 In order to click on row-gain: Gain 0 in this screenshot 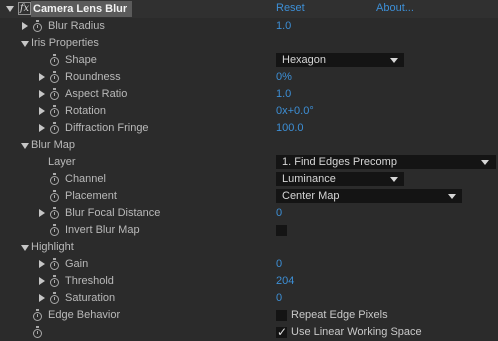, I will do `click(249, 264)`.